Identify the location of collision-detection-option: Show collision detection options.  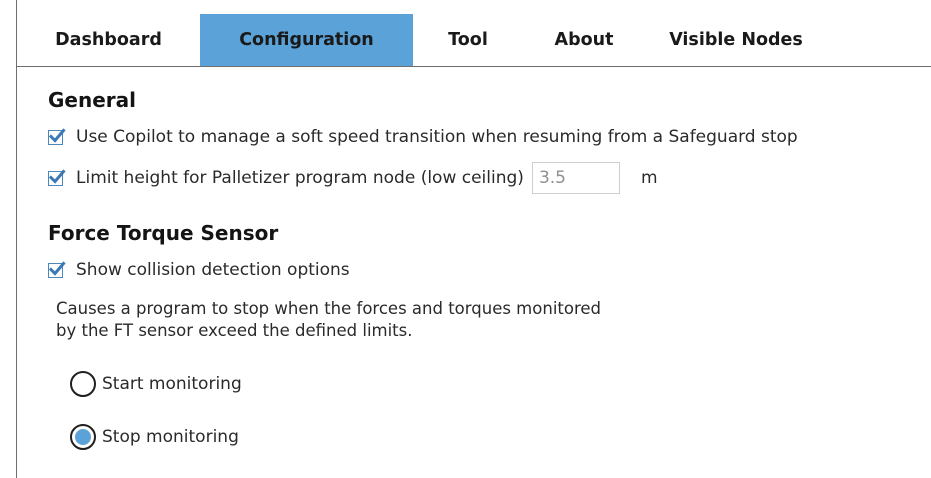
(199, 270).